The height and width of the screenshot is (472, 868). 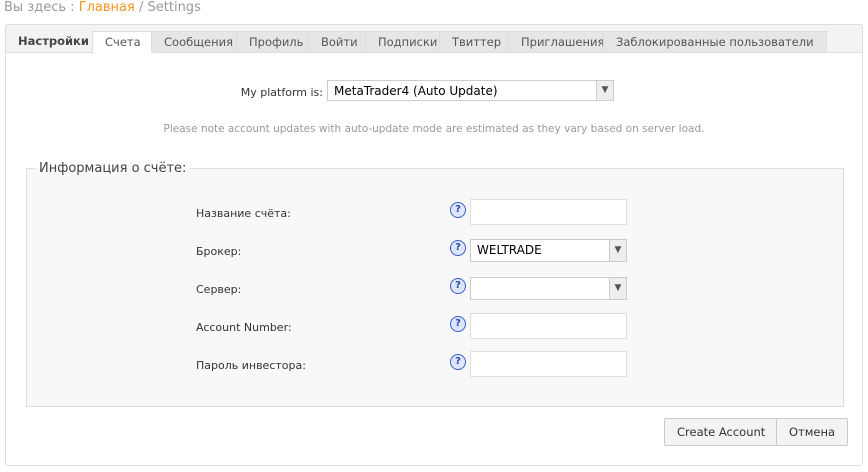 I want to click on field-label: Брокер:, so click(x=219, y=251).